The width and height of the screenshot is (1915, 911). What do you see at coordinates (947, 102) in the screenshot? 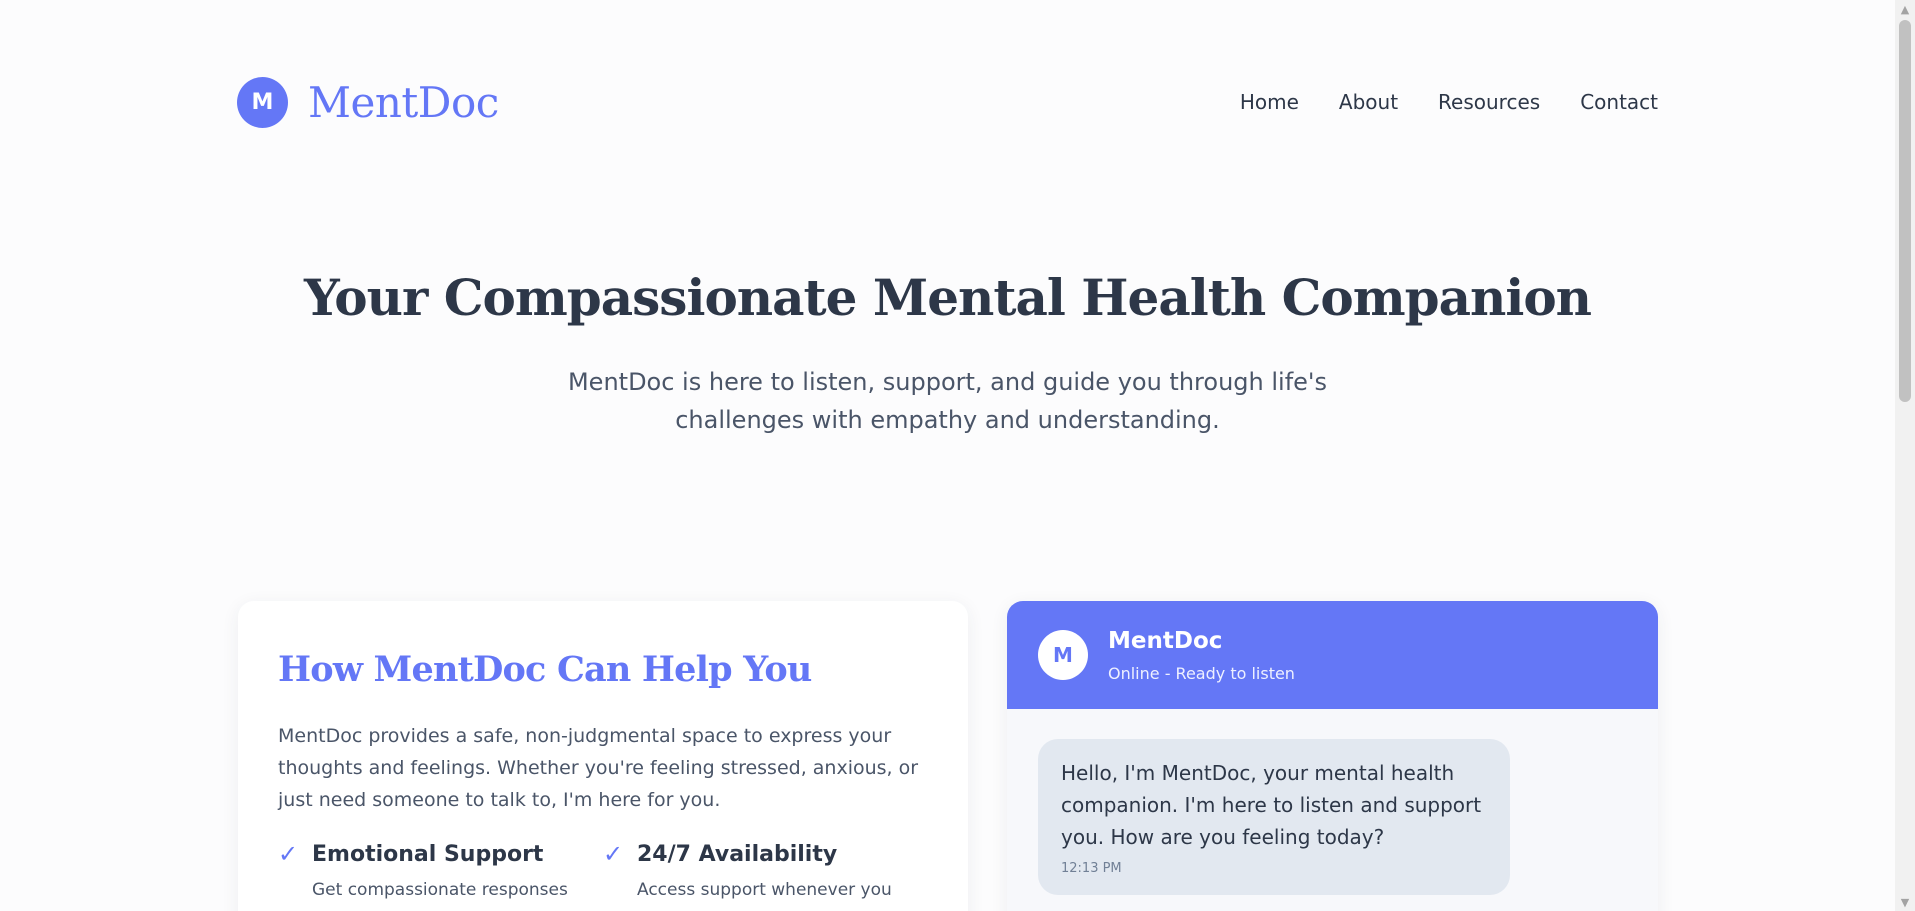
I see `site-header: M MentDoc Home About Resources Contact` at bounding box center [947, 102].